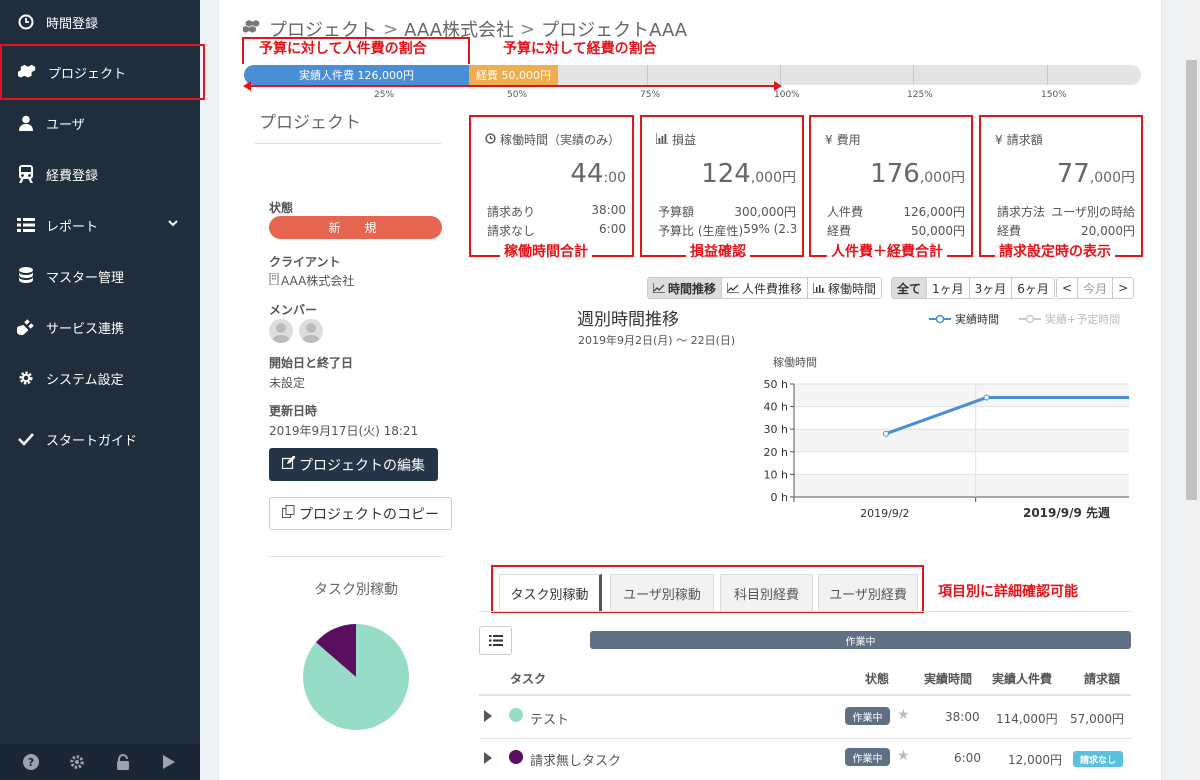 The image size is (1200, 780). What do you see at coordinates (100, 23) in the screenshot?
I see `sidebar-item-time-entry: 時間登録` at bounding box center [100, 23].